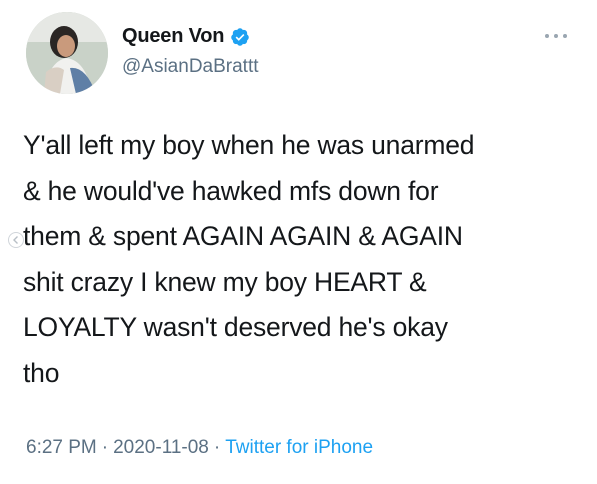 This screenshot has width=597, height=484. What do you see at coordinates (225, 281) in the screenshot?
I see `tweet-line: shit crazy I knew my boy HEART &` at bounding box center [225, 281].